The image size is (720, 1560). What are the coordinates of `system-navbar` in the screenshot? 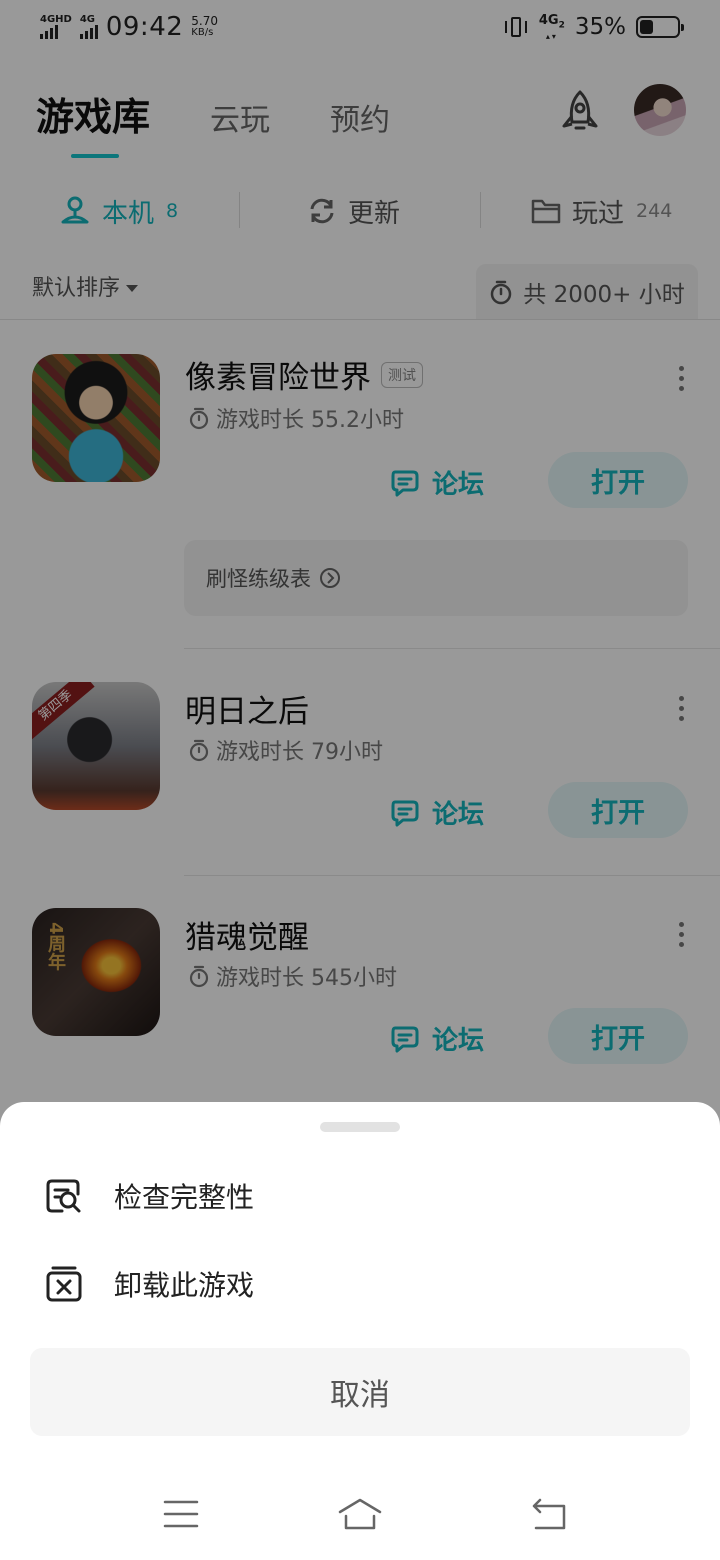 It's located at (360, 1514).